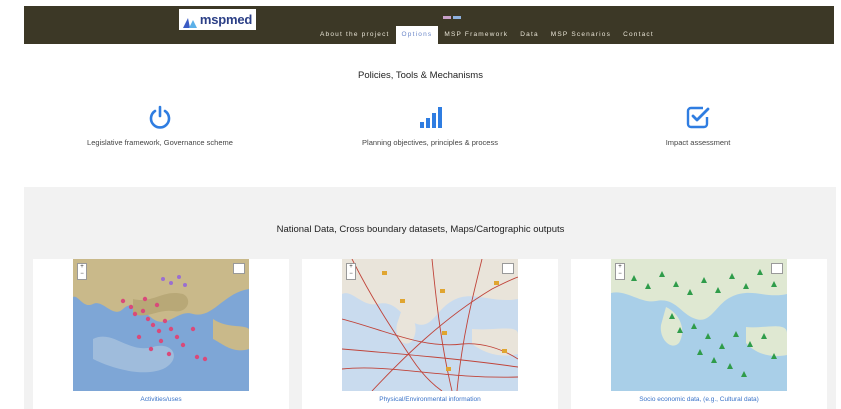  What do you see at coordinates (160, 142) in the screenshot?
I see `tool-legislative-label: Legislative framework, Governance scheme` at bounding box center [160, 142].